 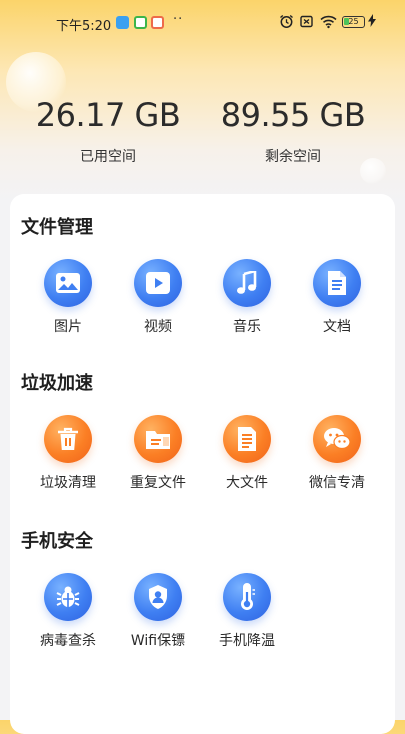 What do you see at coordinates (293, 157) in the screenshot?
I see `free-space-label: 剩余空间` at bounding box center [293, 157].